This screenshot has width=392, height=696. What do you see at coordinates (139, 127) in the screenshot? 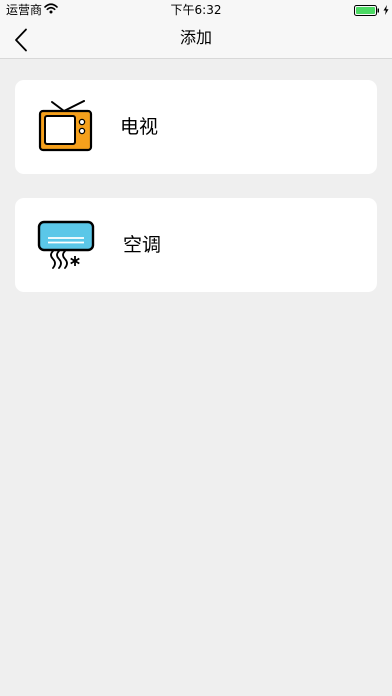
I see `device-label-tv: 电视` at bounding box center [139, 127].